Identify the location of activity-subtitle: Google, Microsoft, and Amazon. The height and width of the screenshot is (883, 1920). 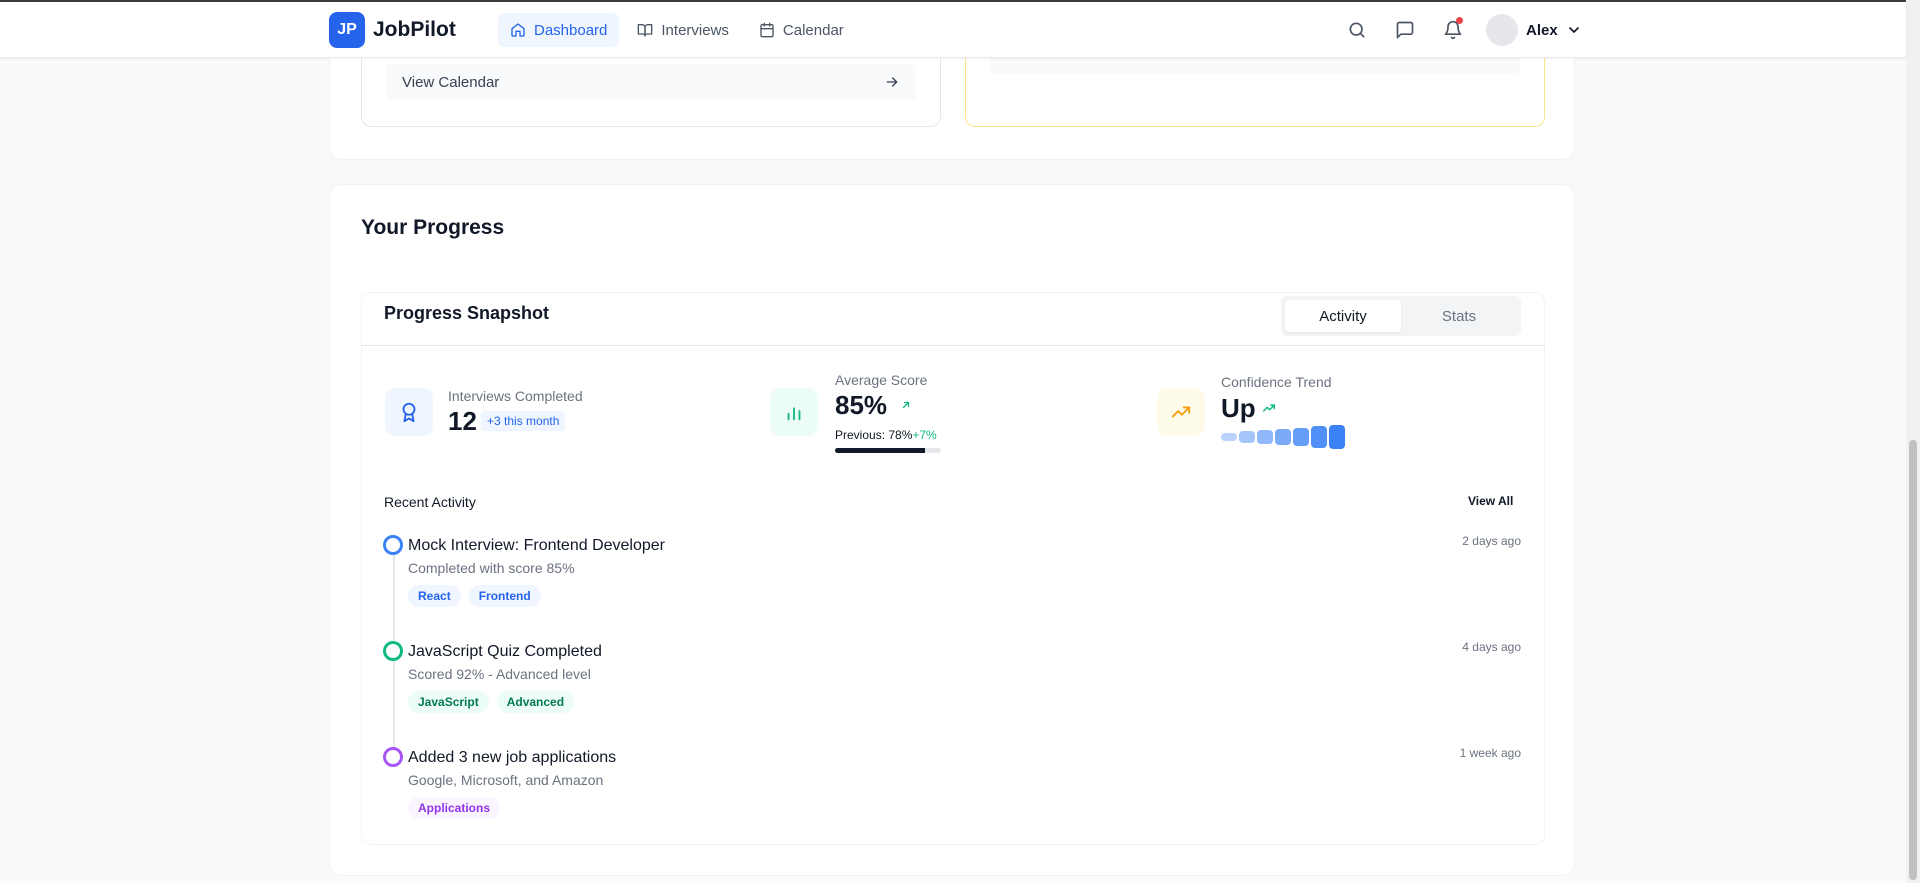
(506, 780).